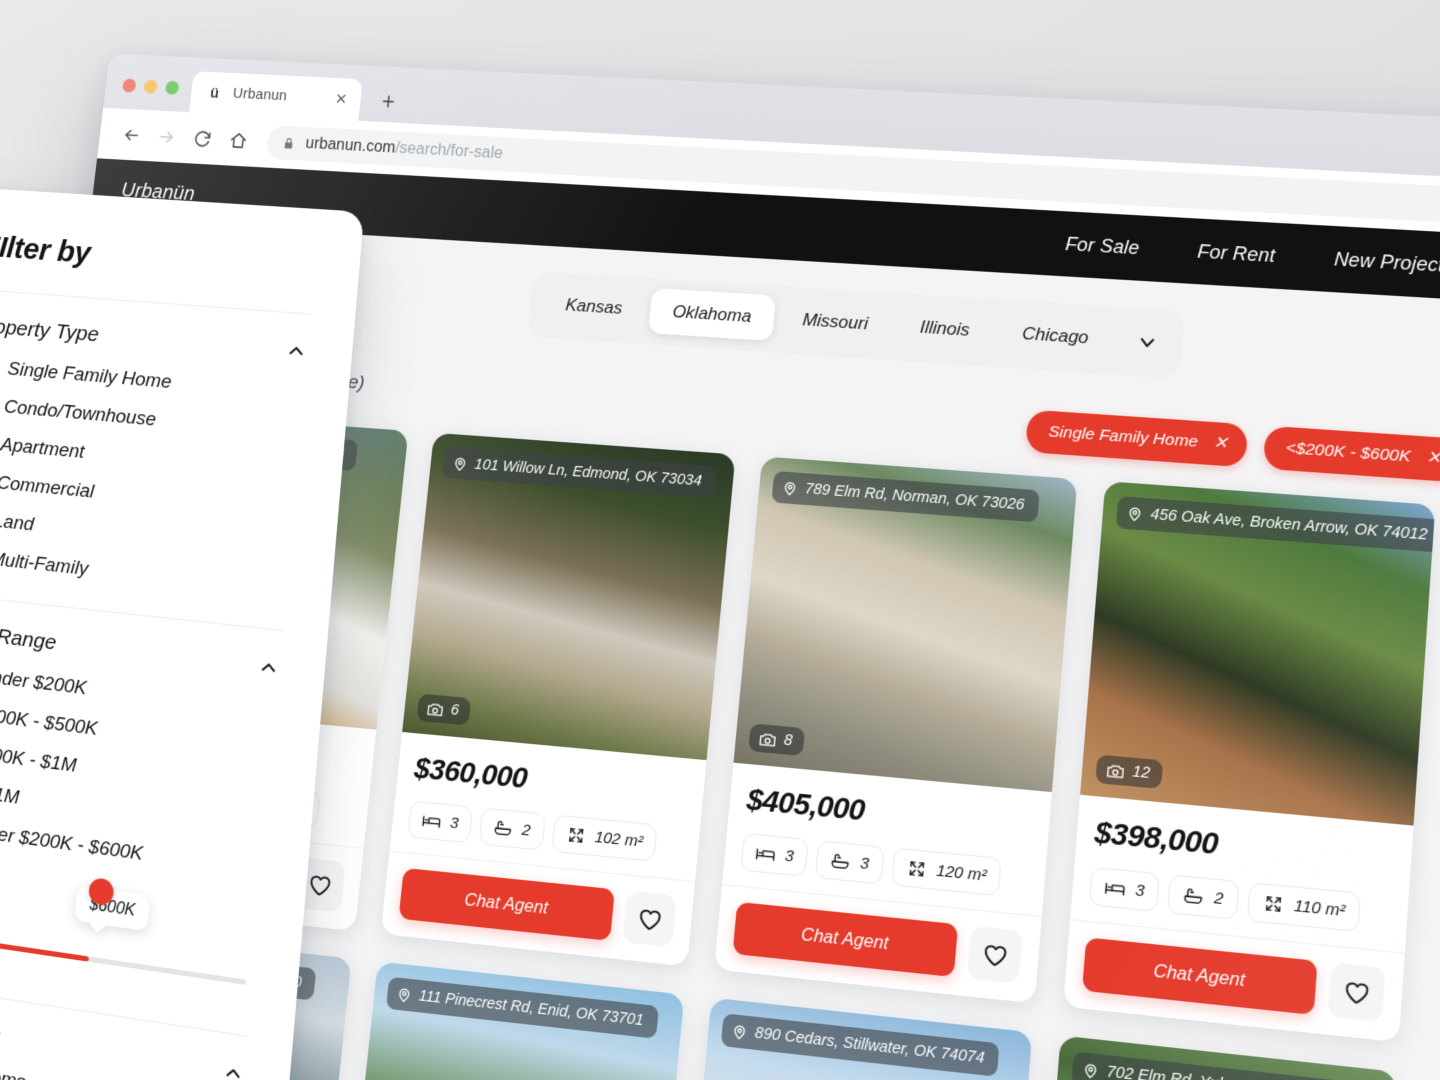  I want to click on filter-option-label: Commercial, so click(48, 487).